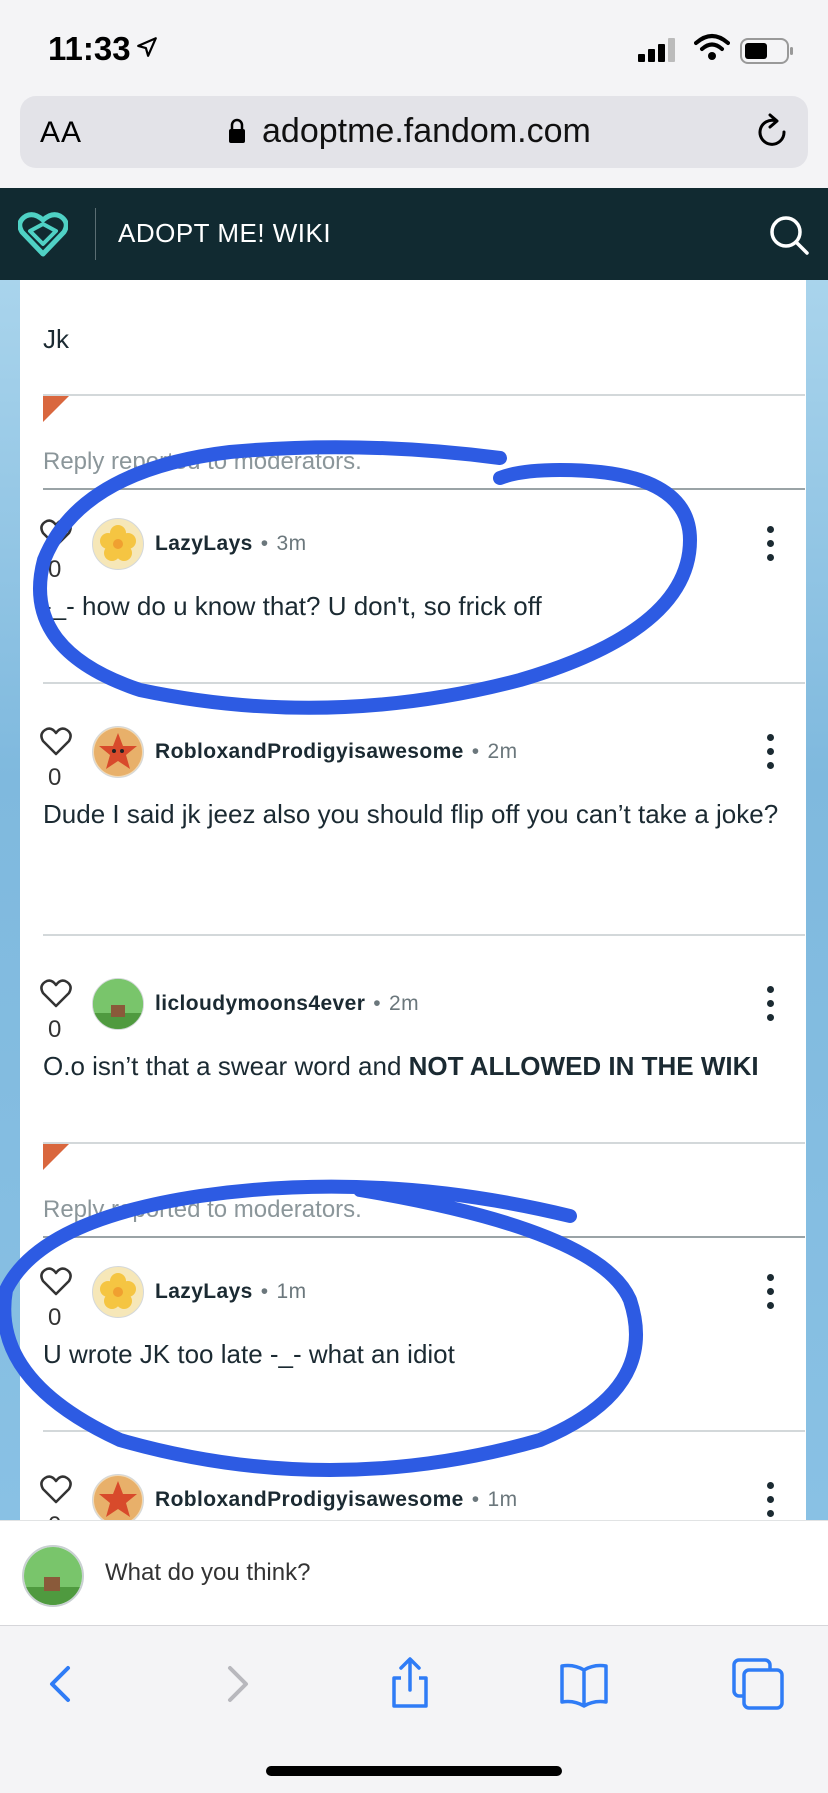  Describe the element at coordinates (766, 51) in the screenshot. I see `battery-icon` at that location.